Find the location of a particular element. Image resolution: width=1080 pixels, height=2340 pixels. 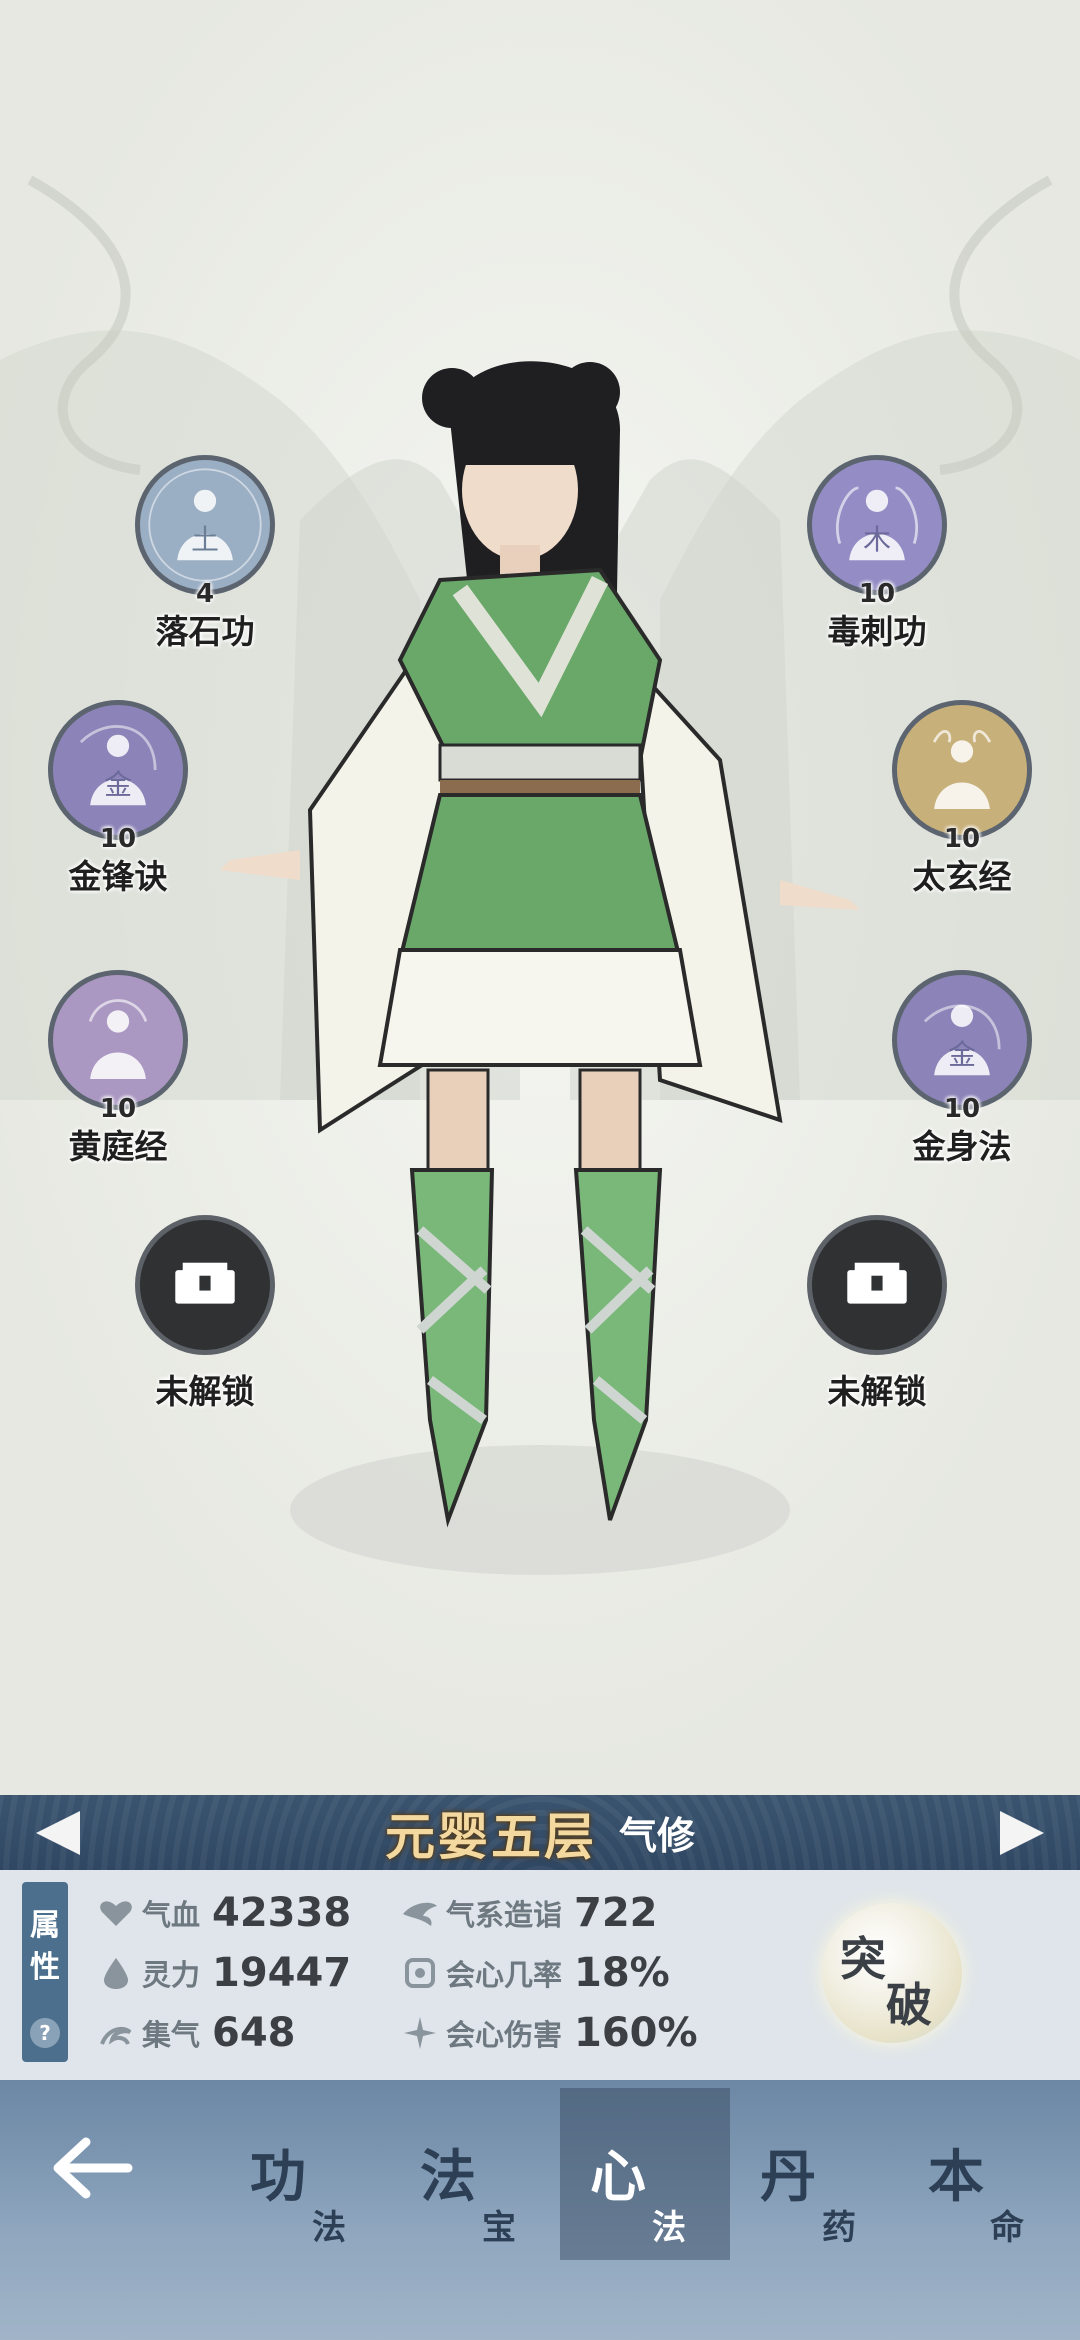

skill-taixuanjing: 10 太玄经 is located at coordinates (962, 810).